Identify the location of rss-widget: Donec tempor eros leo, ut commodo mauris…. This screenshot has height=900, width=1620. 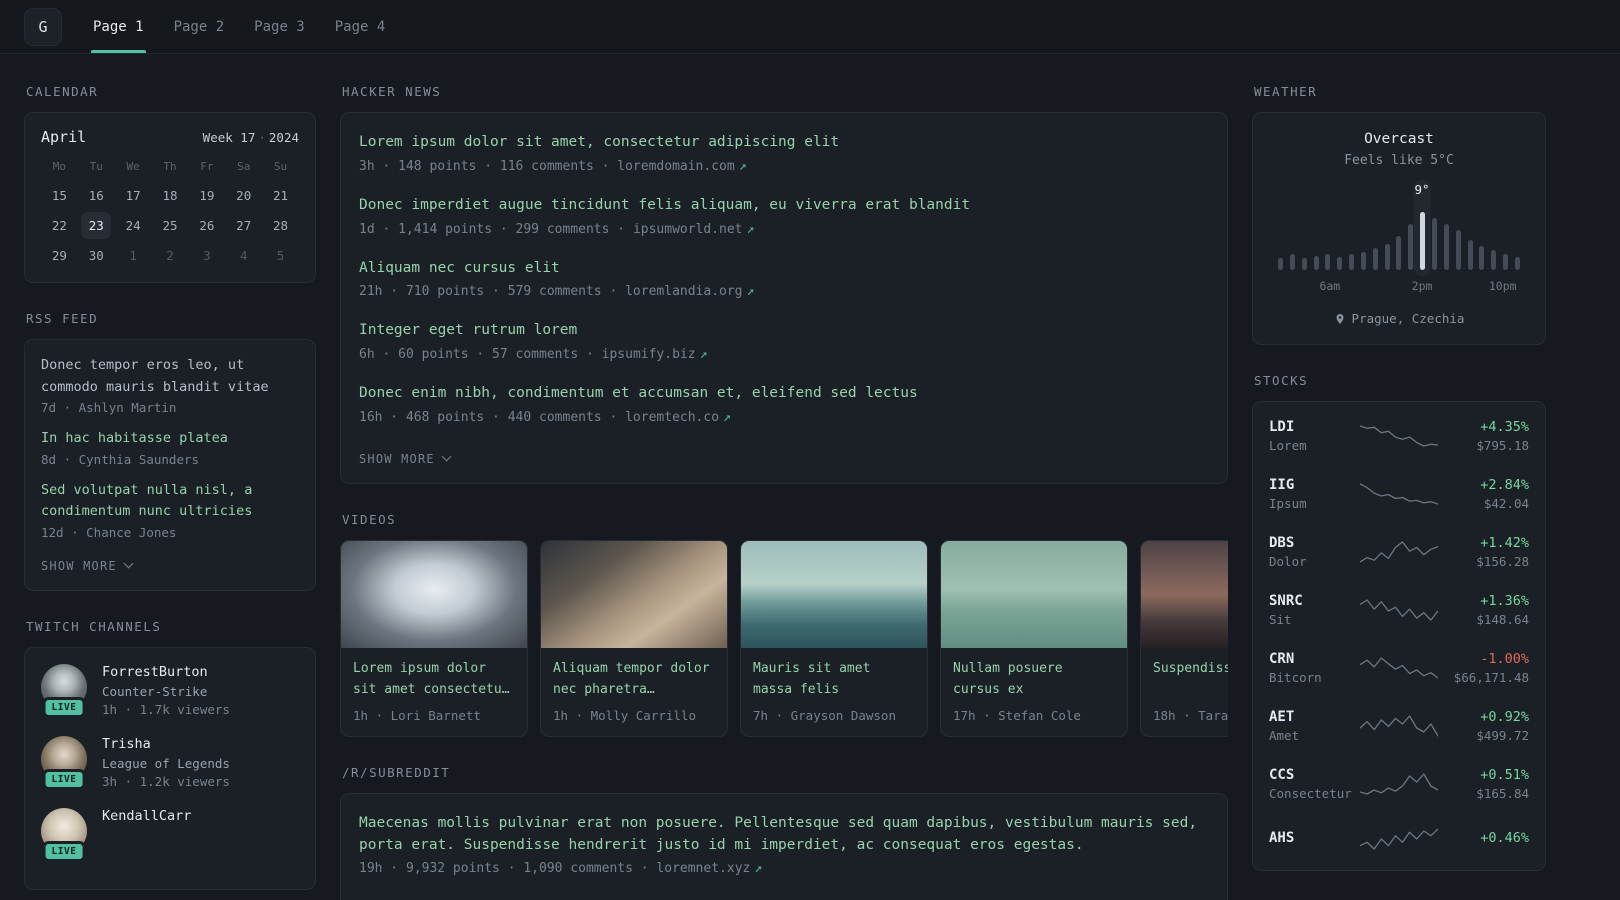
(170, 465).